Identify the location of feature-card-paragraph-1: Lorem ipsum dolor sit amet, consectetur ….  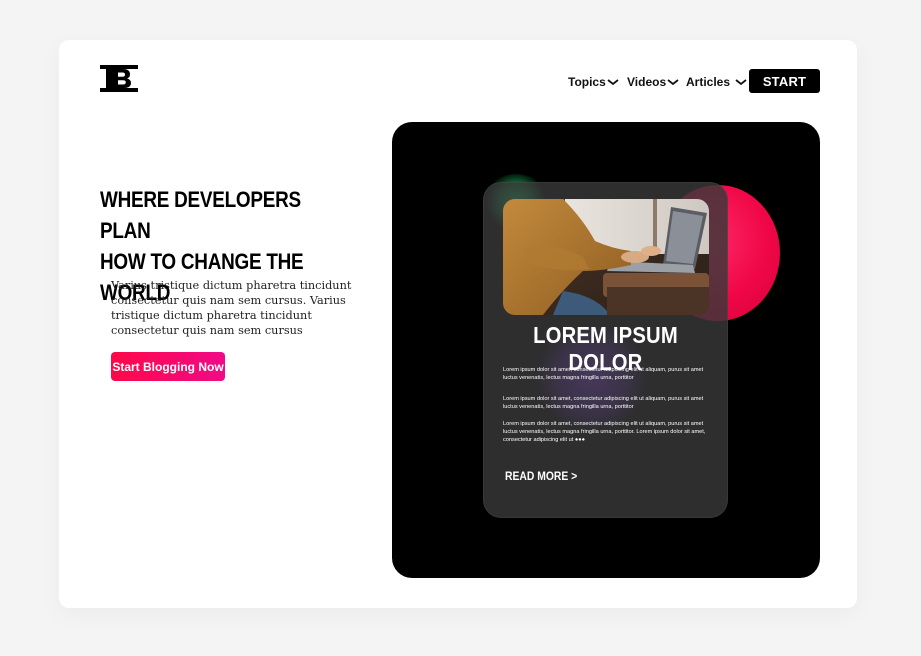
(603, 374).